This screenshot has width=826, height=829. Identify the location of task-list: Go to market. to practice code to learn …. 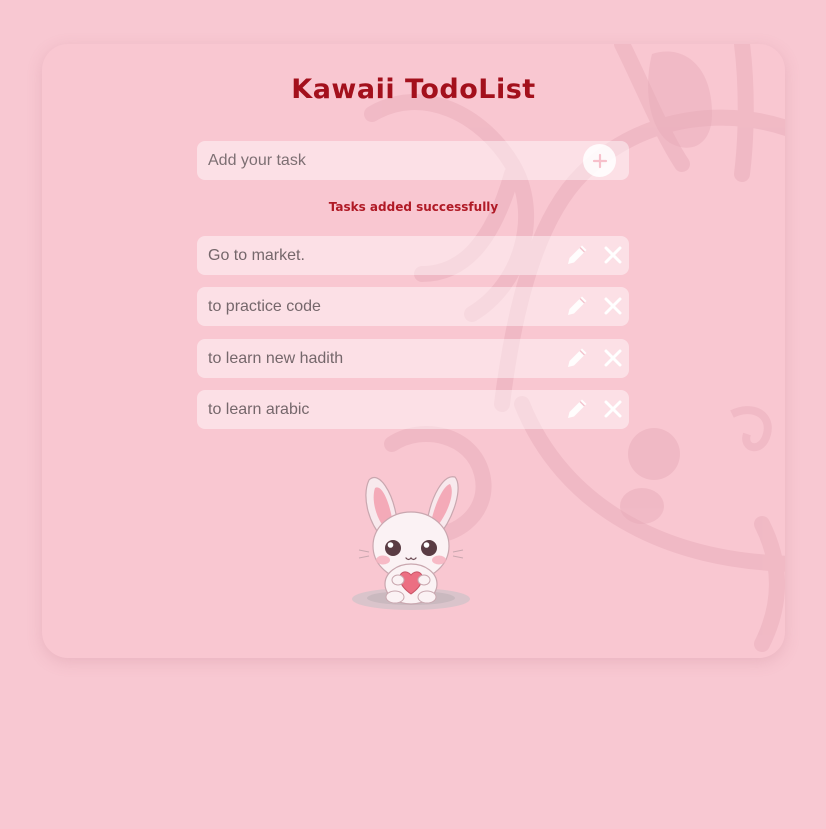
(413, 338).